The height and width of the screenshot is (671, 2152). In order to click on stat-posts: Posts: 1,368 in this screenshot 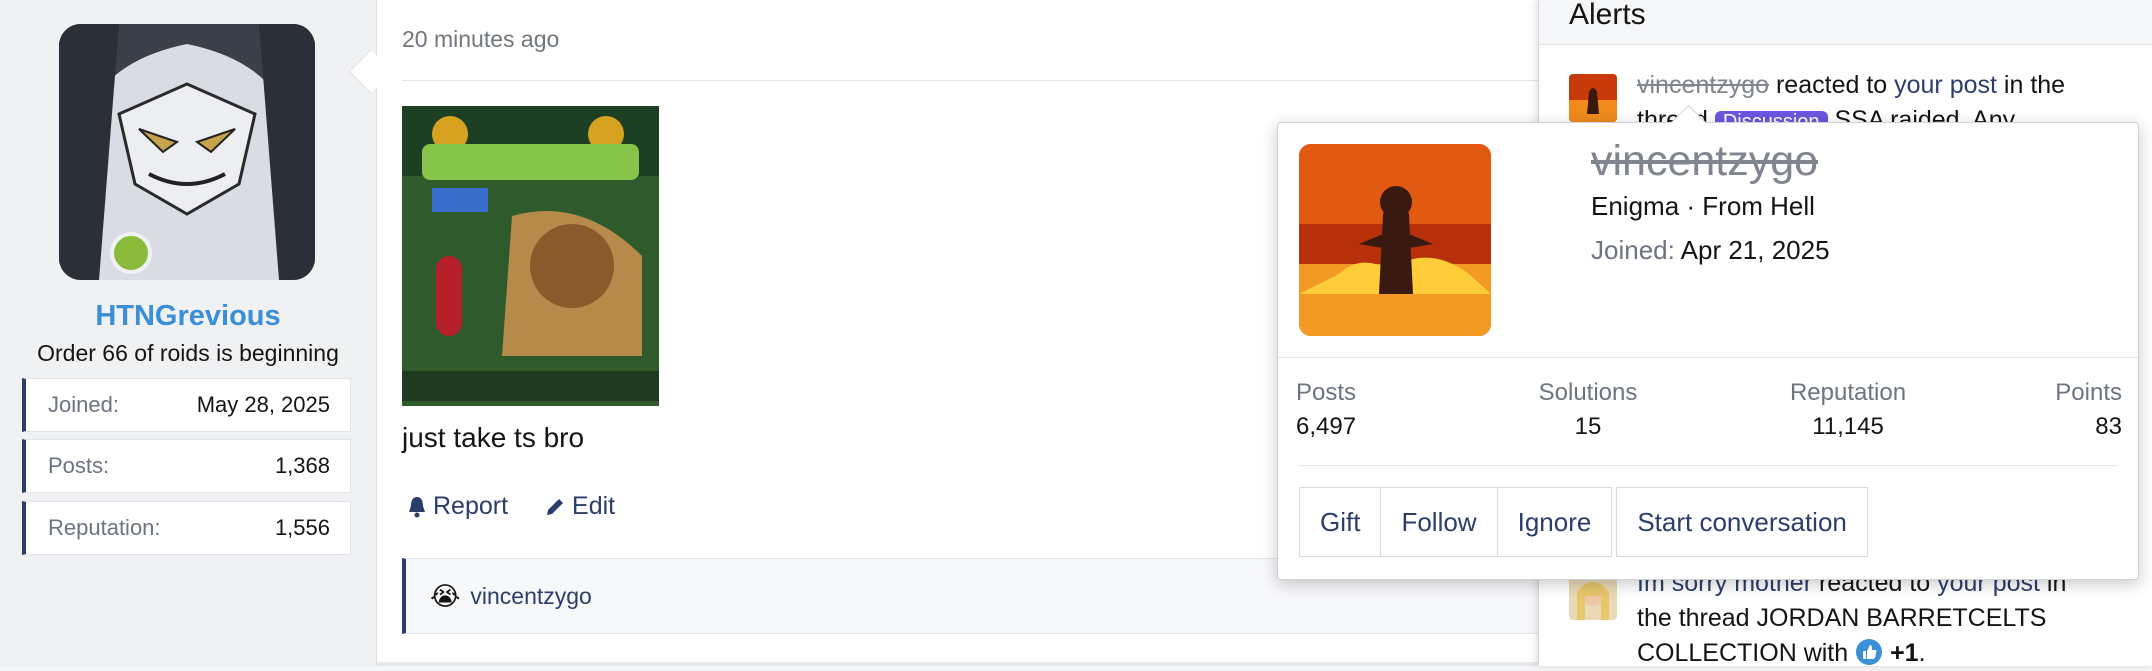, I will do `click(186, 466)`.